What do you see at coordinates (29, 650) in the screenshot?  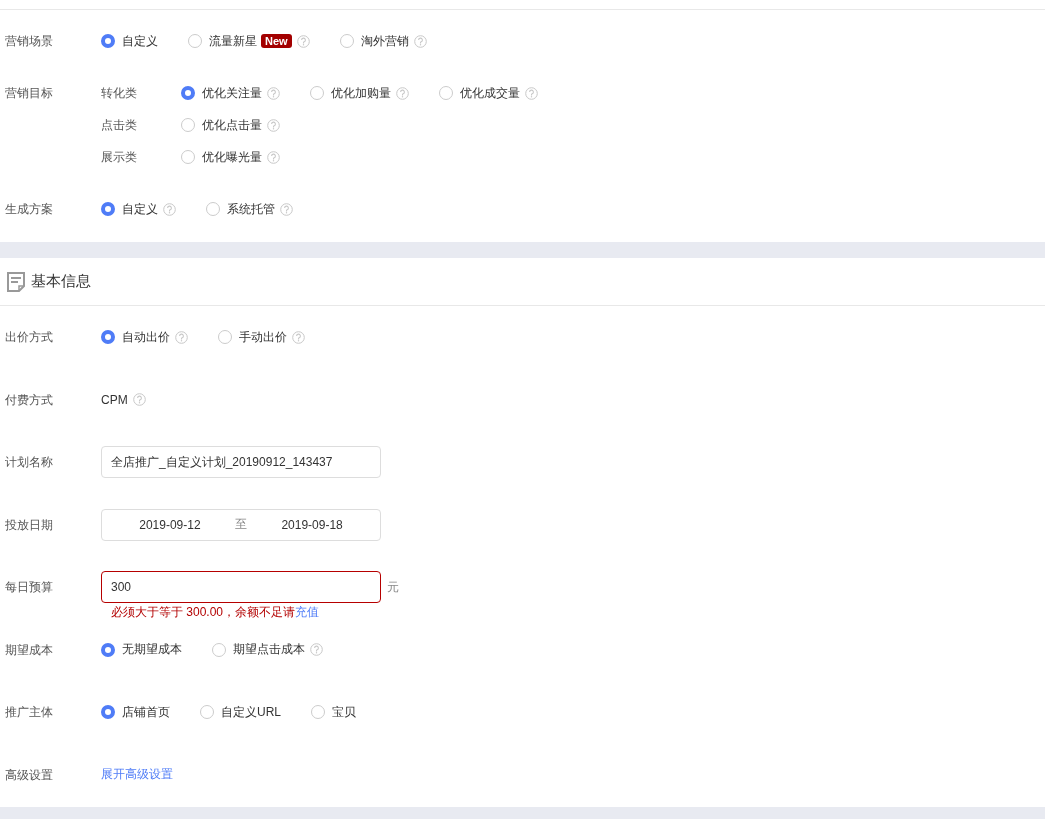 I see `field-label: 期望成本` at bounding box center [29, 650].